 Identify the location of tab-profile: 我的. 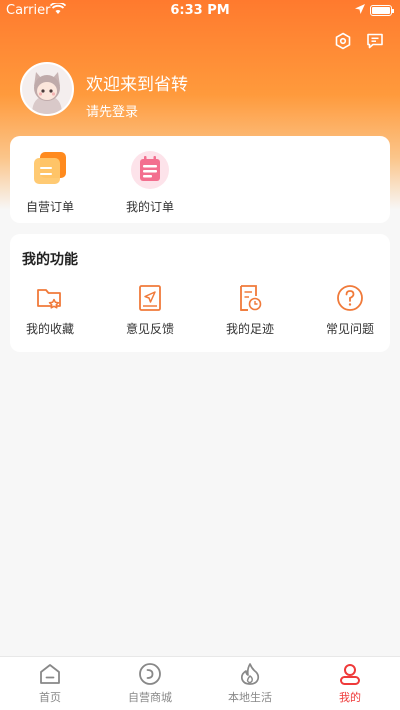
(350, 683).